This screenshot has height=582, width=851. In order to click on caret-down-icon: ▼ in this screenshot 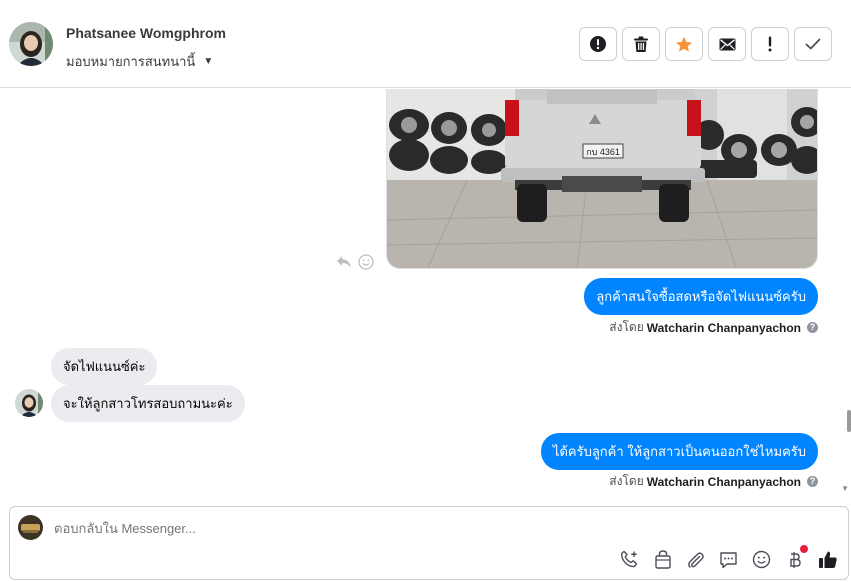, I will do `click(208, 61)`.